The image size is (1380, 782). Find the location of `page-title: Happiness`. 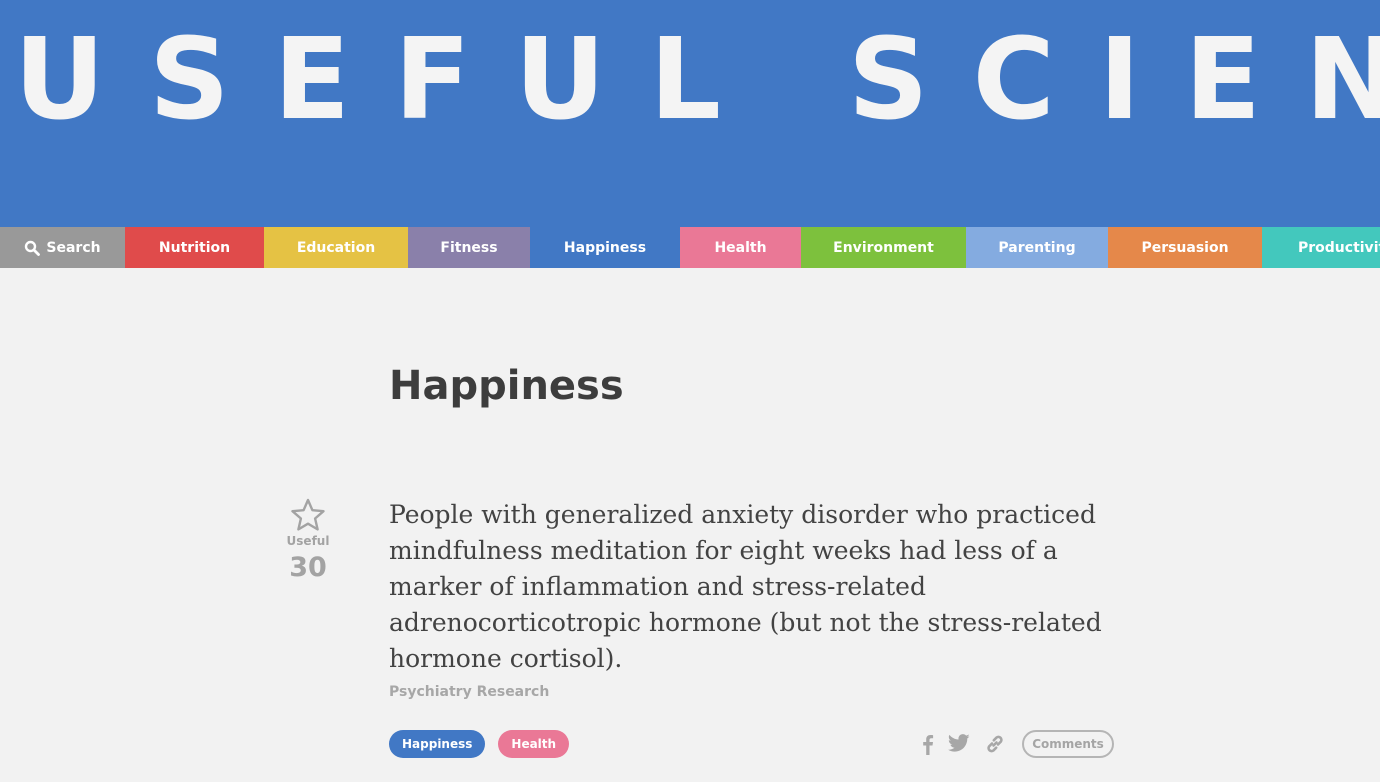

page-title: Happiness is located at coordinates (506, 386).